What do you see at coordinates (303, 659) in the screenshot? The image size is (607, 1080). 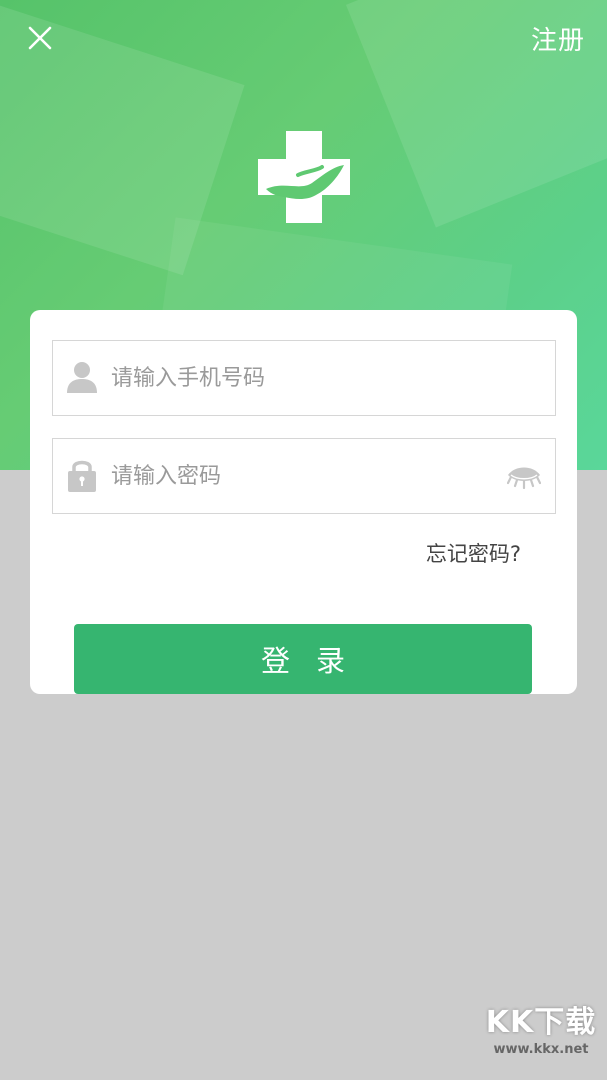 I see `login-button: 登录` at bounding box center [303, 659].